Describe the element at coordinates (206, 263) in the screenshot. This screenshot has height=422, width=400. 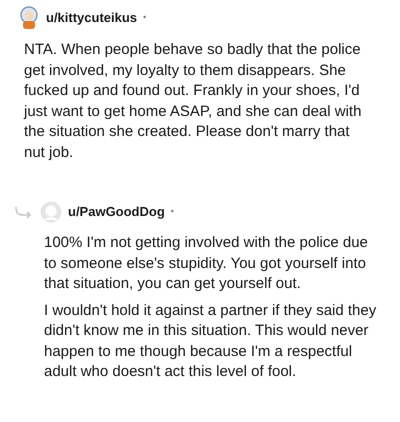
I see `comment-text: 100% I'm not getting involved with the police due to someone else's stupidity. You got yourself into that situation, you can get yourself out.` at that location.